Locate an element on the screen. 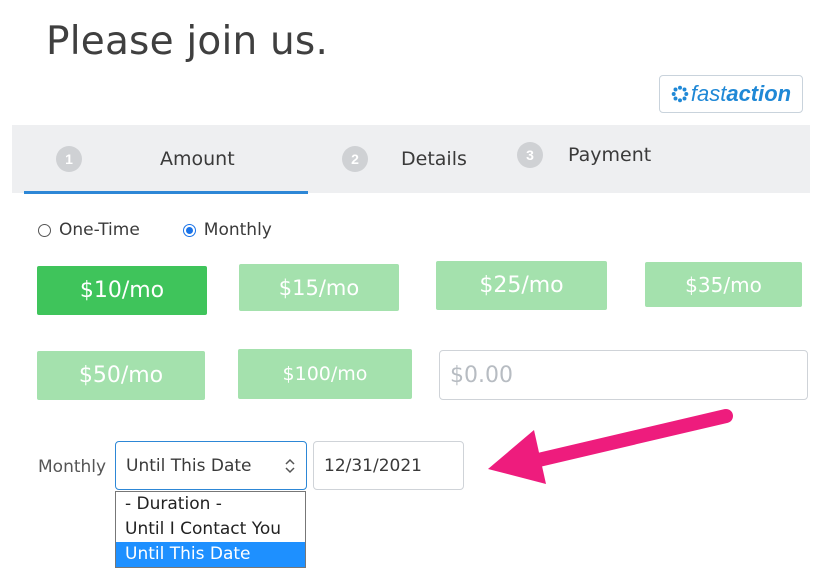 This screenshot has height=574, width=820. fastaction-logo-fast: fast is located at coordinates (708, 93).